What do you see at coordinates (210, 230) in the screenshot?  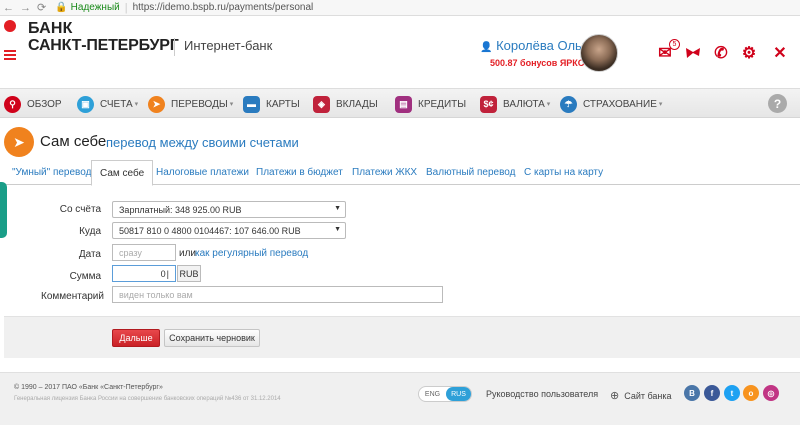 I see `to-account-value: 50817 810 0 4800 0104467: 107 646.00 RUB` at bounding box center [210, 230].